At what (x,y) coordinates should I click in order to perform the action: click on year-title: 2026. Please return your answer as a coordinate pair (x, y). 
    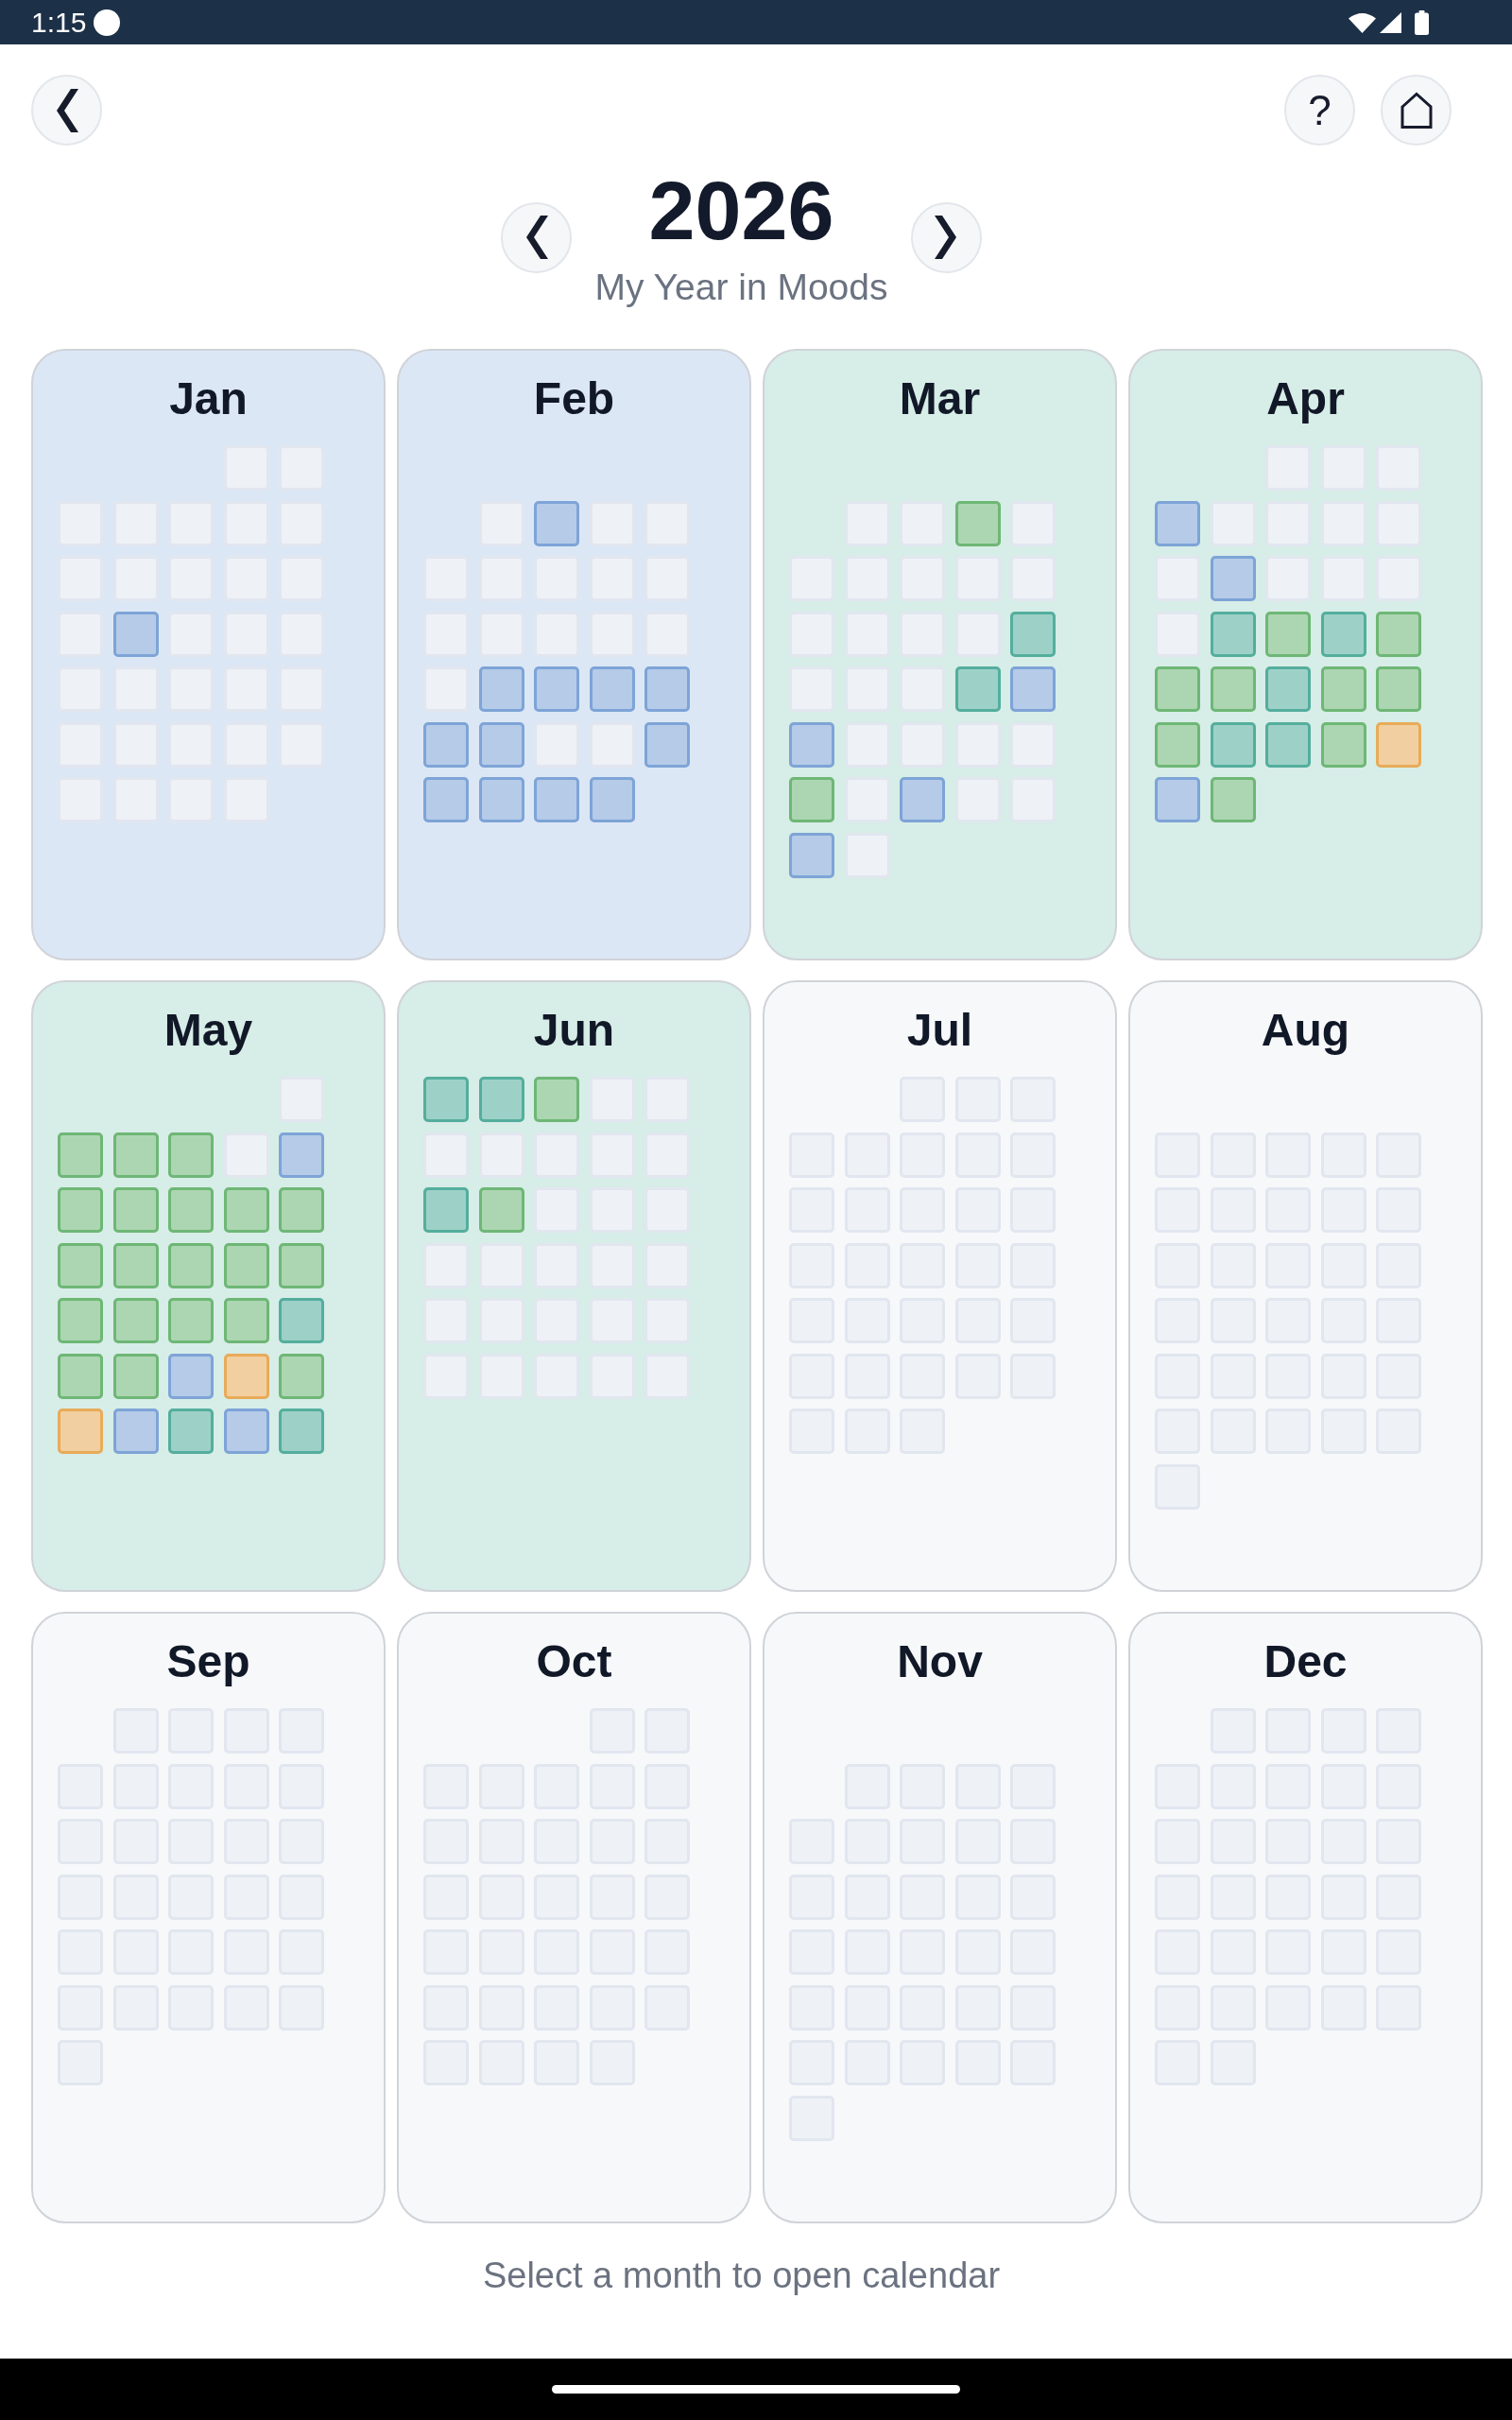
    Looking at the image, I should click on (741, 210).